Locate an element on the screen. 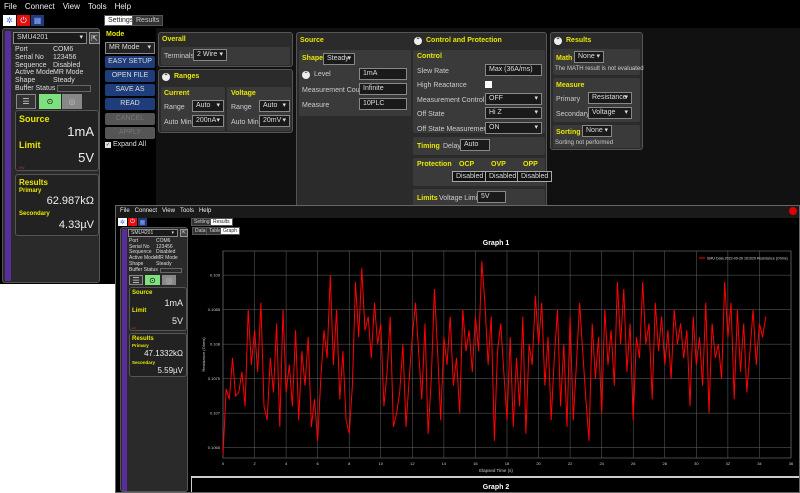 This screenshot has width=800, height=493. mode-bar is located at coordinates (8, 156).